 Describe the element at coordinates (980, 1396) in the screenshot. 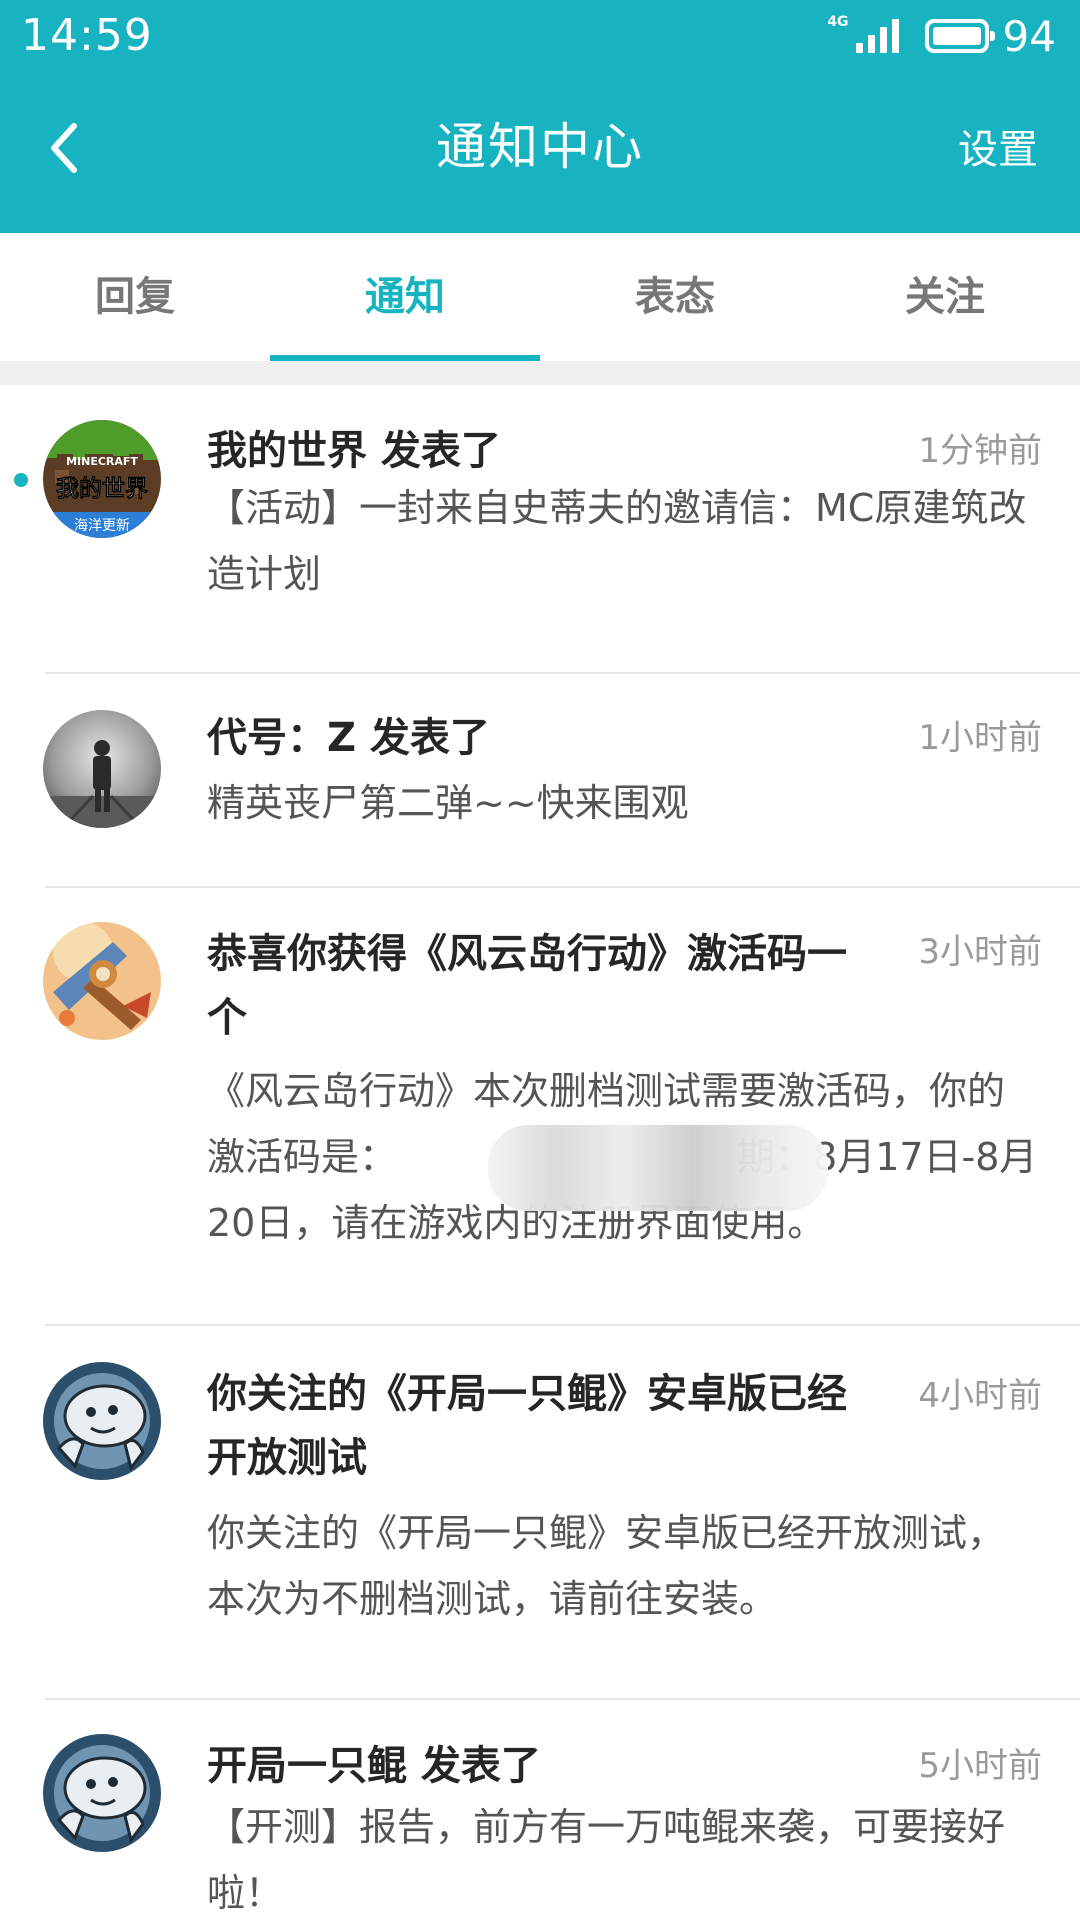

I see `notification-time: 4小时前` at that location.